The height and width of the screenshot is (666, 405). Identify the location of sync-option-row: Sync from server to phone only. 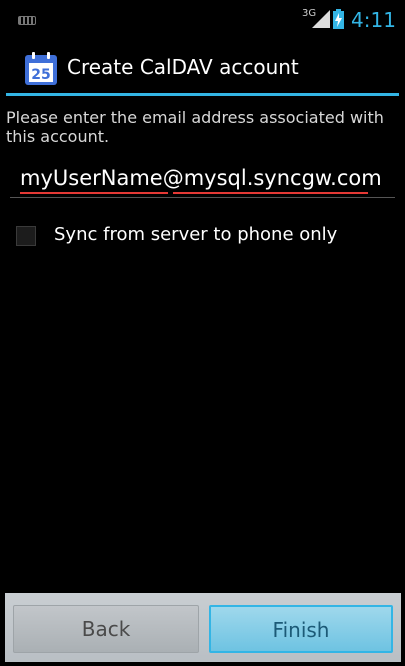
(202, 237).